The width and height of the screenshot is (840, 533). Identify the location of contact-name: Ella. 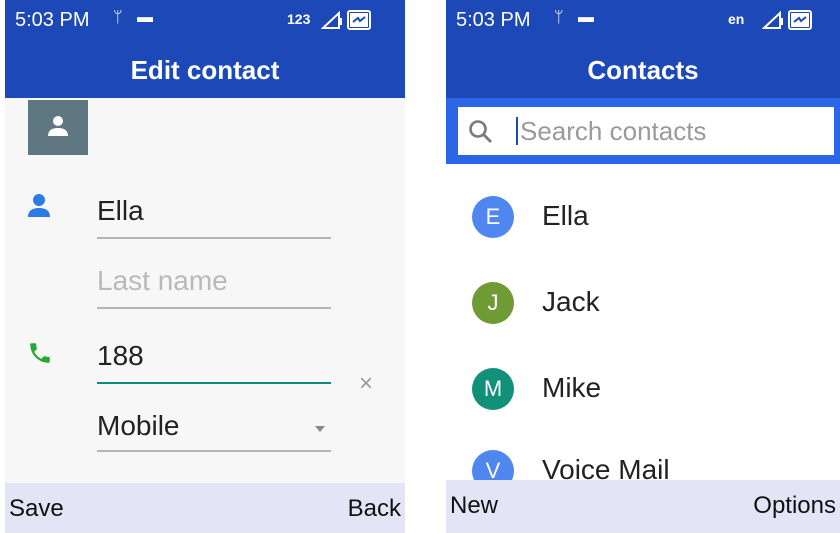
(565, 215).